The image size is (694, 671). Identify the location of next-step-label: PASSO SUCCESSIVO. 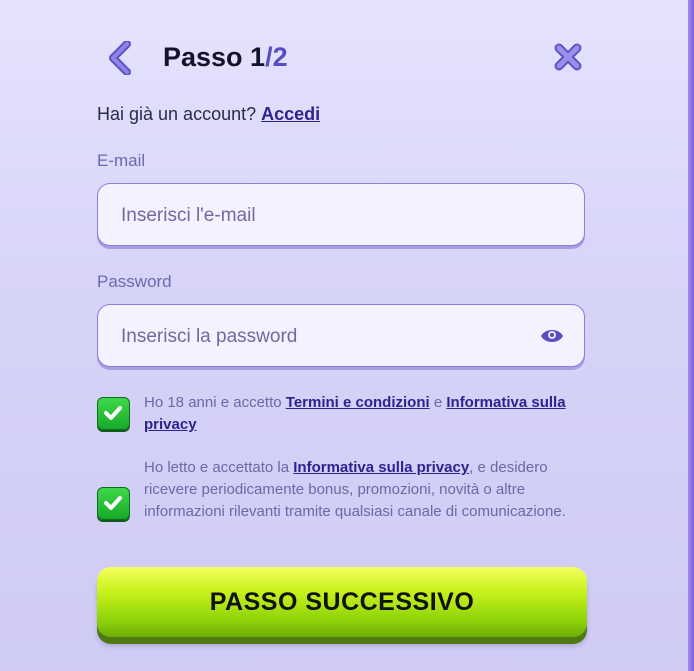
(342, 601).